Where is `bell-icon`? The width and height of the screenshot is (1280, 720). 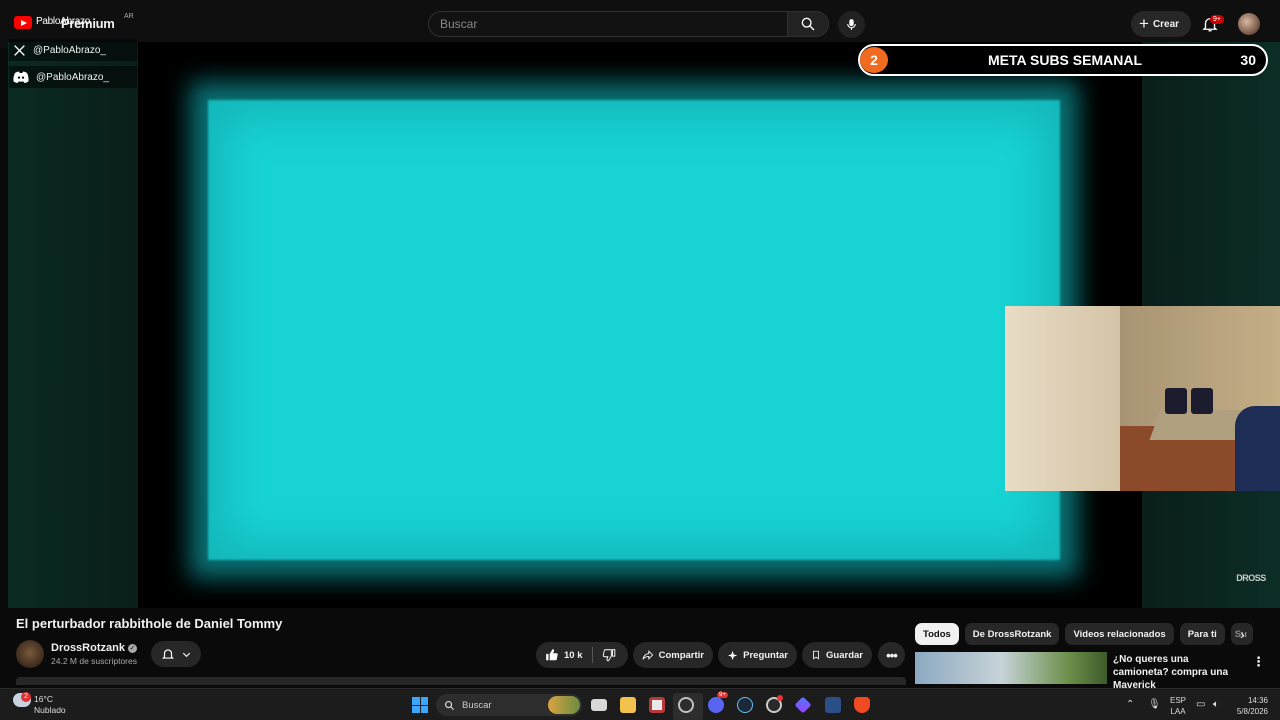 bell-icon is located at coordinates (167, 654).